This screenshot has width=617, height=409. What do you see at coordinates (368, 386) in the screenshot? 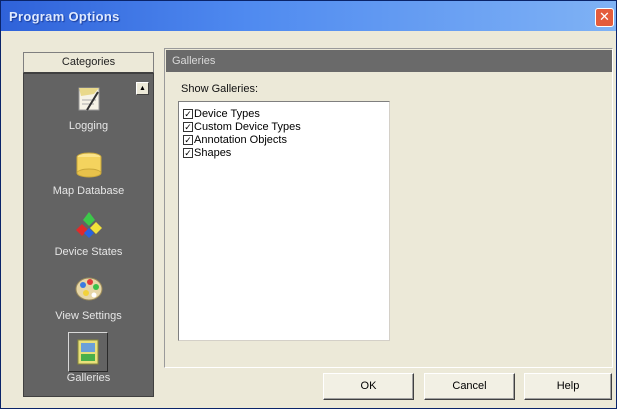
I see `ok-button: OK` at bounding box center [368, 386].